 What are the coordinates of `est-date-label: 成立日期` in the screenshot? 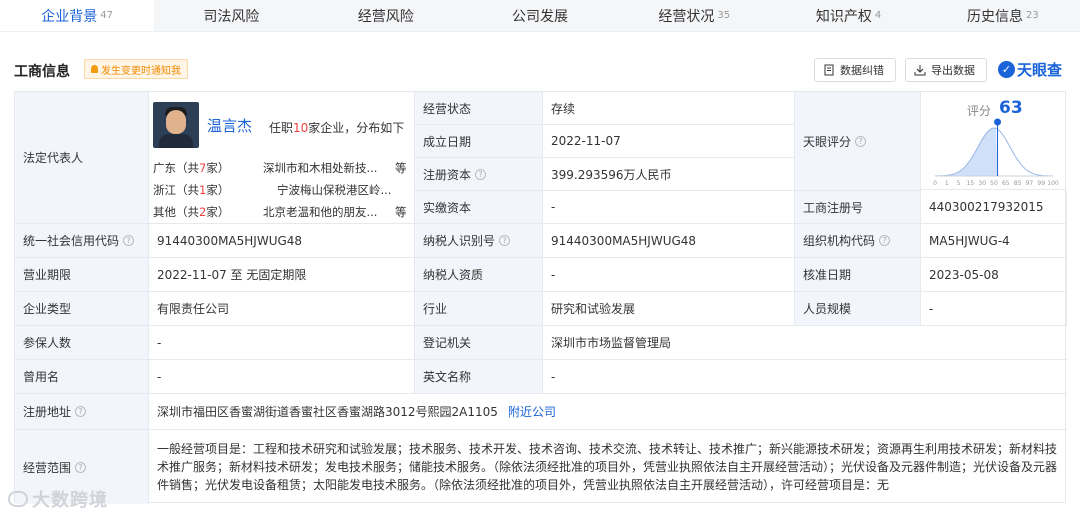 It's located at (479, 141).